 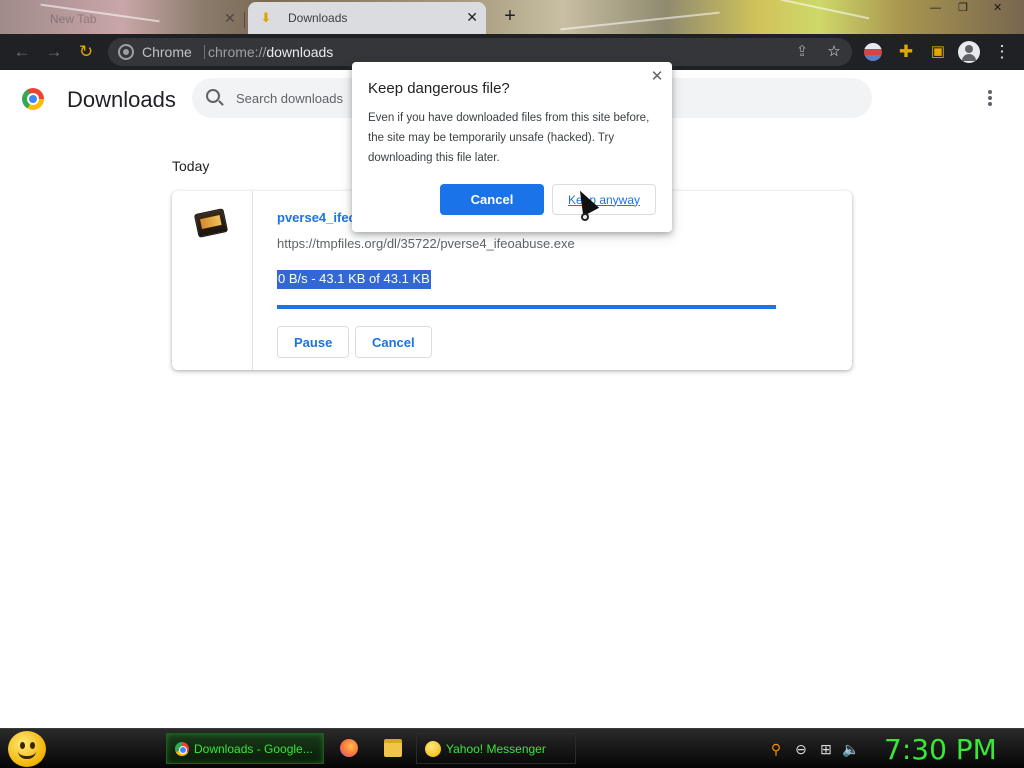 I want to click on taskbar-item-yahoo-messenger: Yahoo! Messenger, so click(x=496, y=748).